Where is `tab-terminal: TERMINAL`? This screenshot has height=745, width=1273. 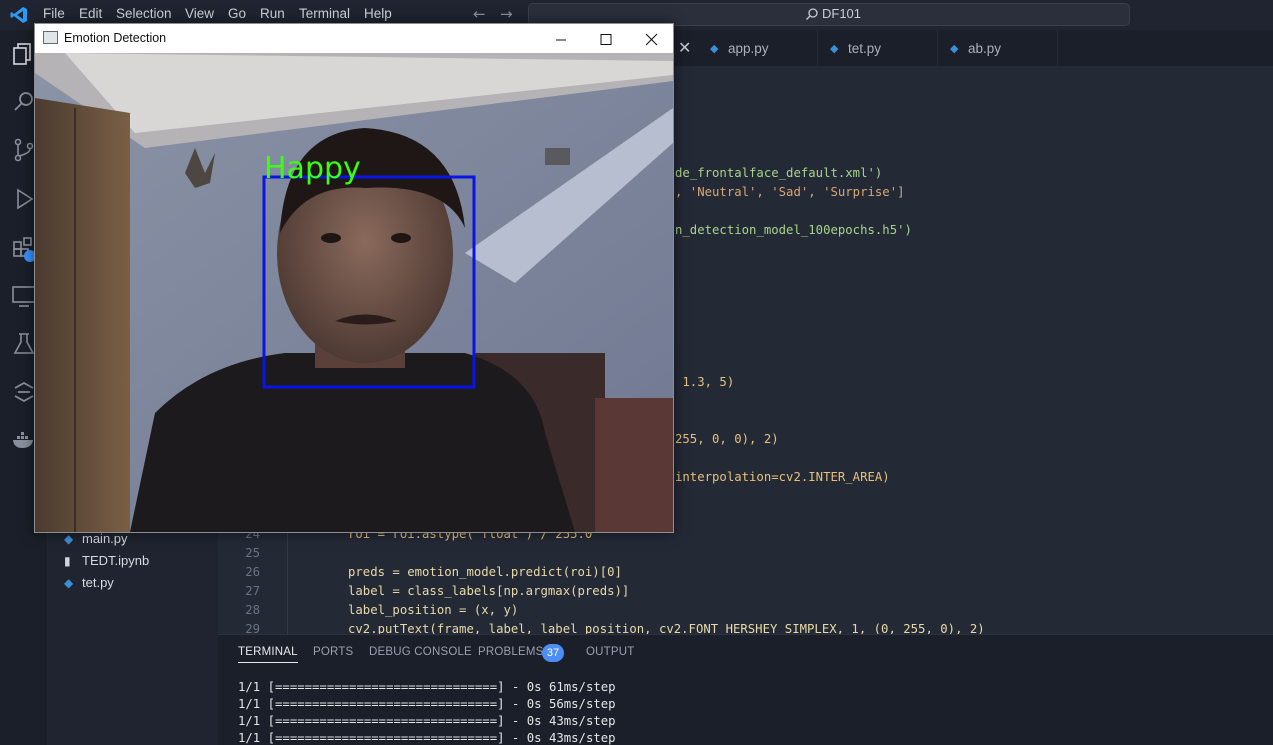 tab-terminal: TERMINAL is located at coordinates (268, 654).